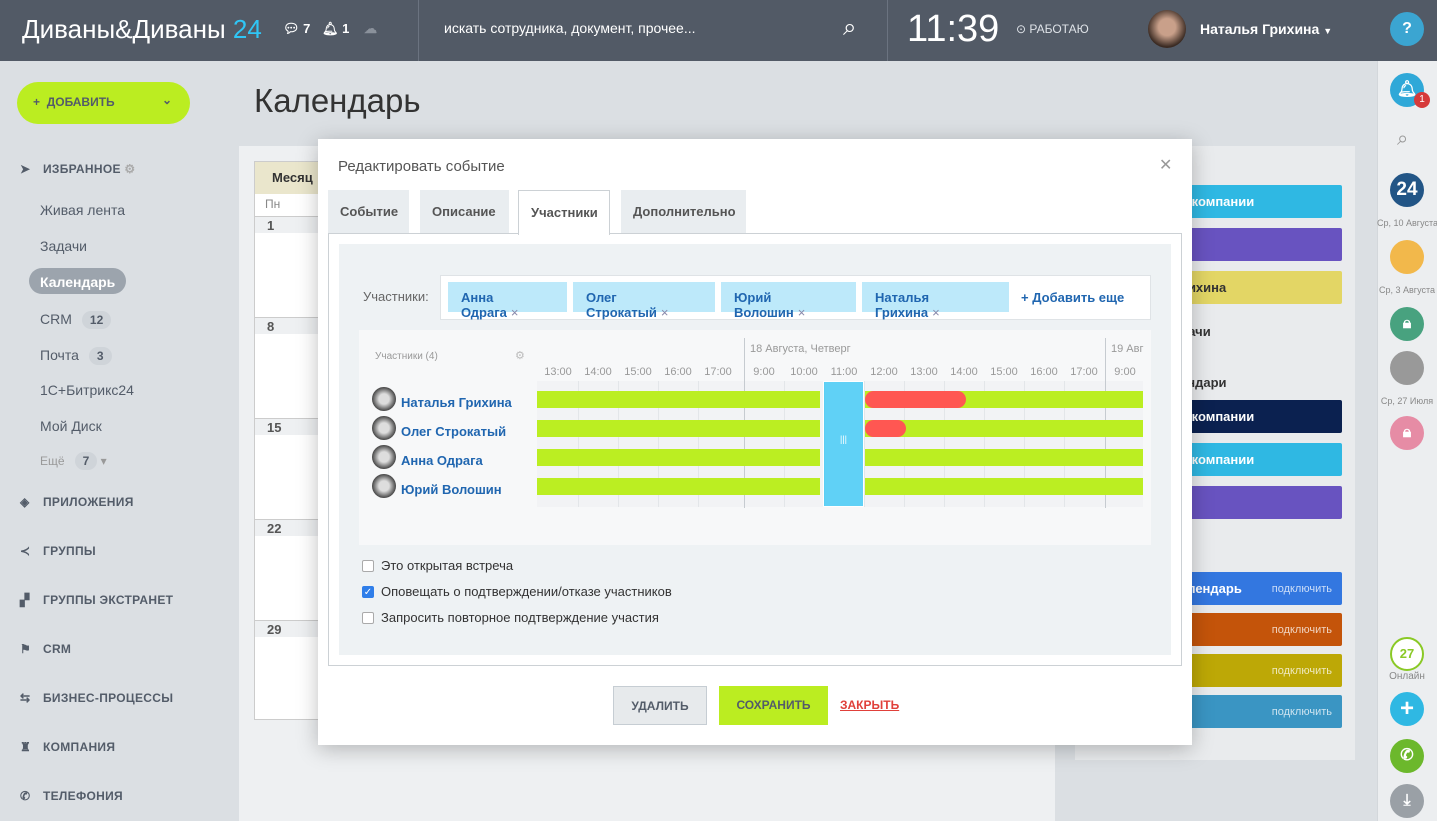 The width and height of the screenshot is (1437, 821). I want to click on tab: Участники, so click(564, 212).